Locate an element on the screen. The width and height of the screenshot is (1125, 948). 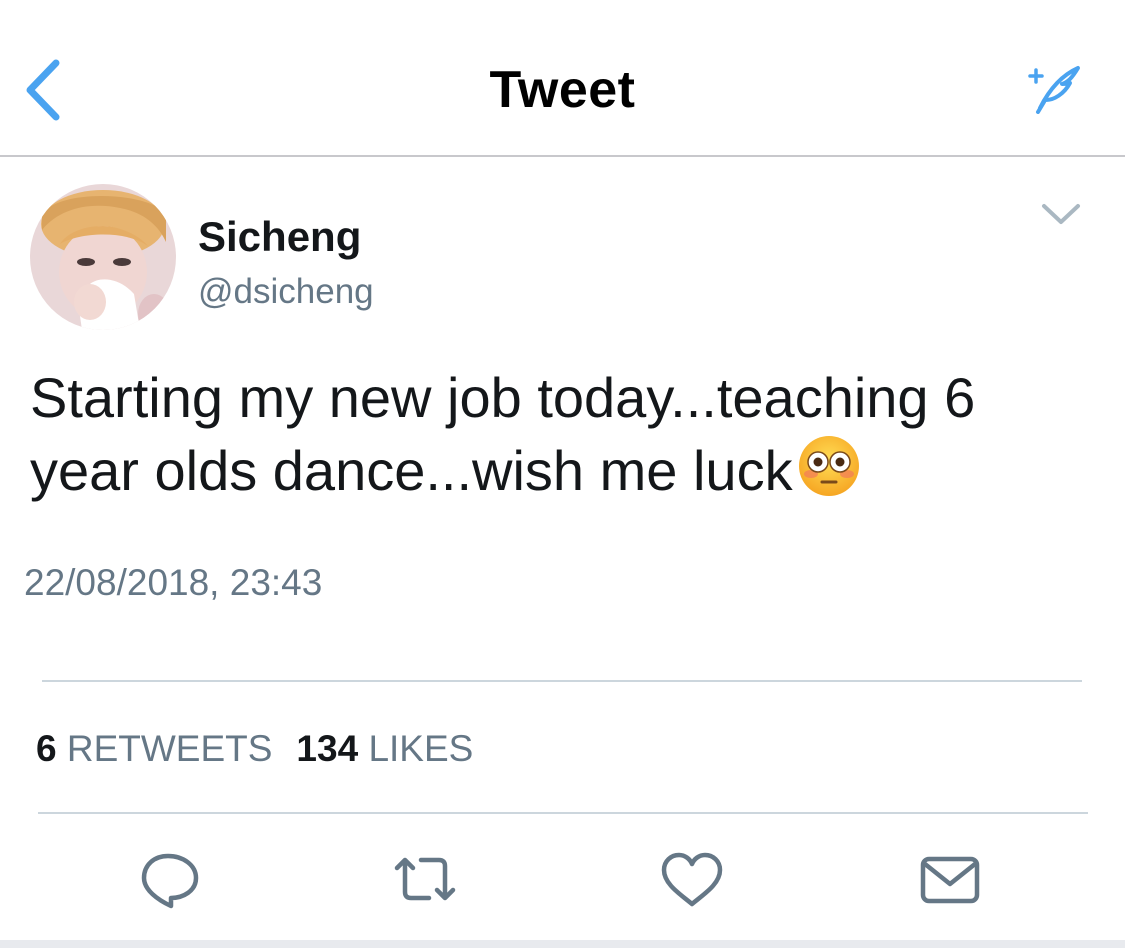
reply-icon is located at coordinates (170, 881).